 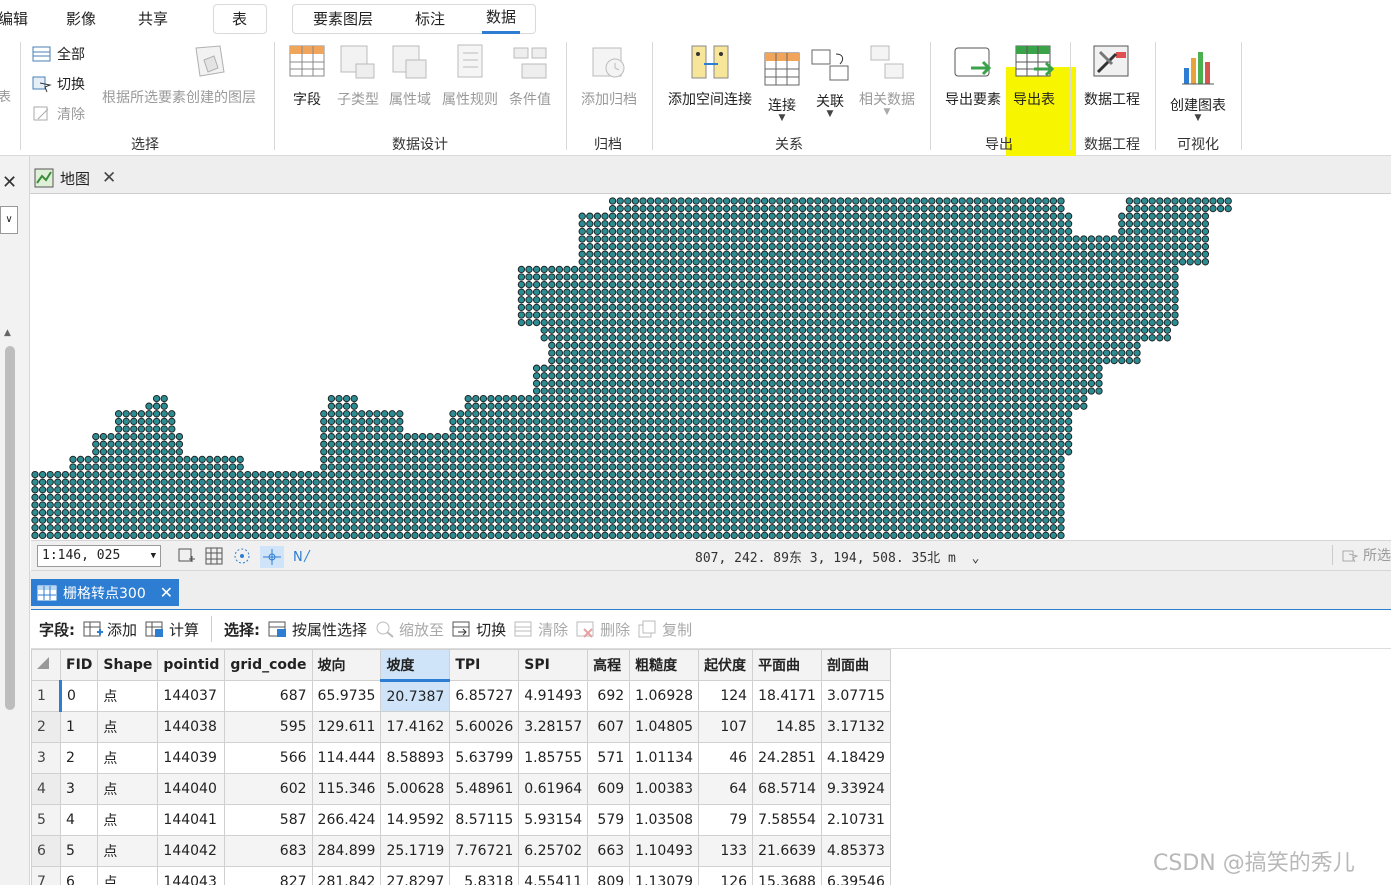 What do you see at coordinates (609, 875) in the screenshot?
I see `table-cell: 809` at bounding box center [609, 875].